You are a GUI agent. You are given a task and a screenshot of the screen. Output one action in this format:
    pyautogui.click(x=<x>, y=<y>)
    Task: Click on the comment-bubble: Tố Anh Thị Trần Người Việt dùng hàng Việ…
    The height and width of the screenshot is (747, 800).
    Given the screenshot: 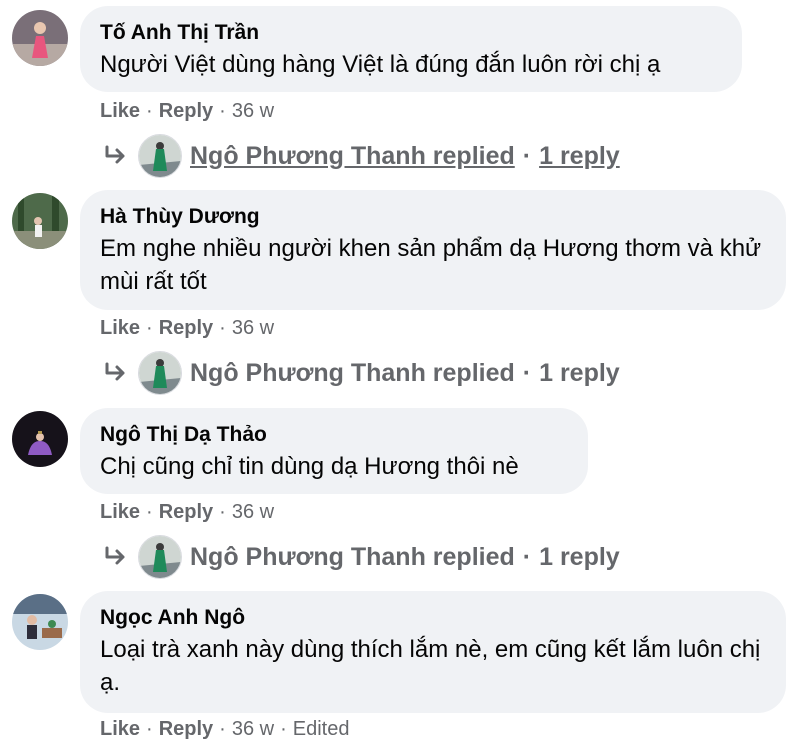 What is the action you would take?
    pyautogui.click(x=411, y=49)
    